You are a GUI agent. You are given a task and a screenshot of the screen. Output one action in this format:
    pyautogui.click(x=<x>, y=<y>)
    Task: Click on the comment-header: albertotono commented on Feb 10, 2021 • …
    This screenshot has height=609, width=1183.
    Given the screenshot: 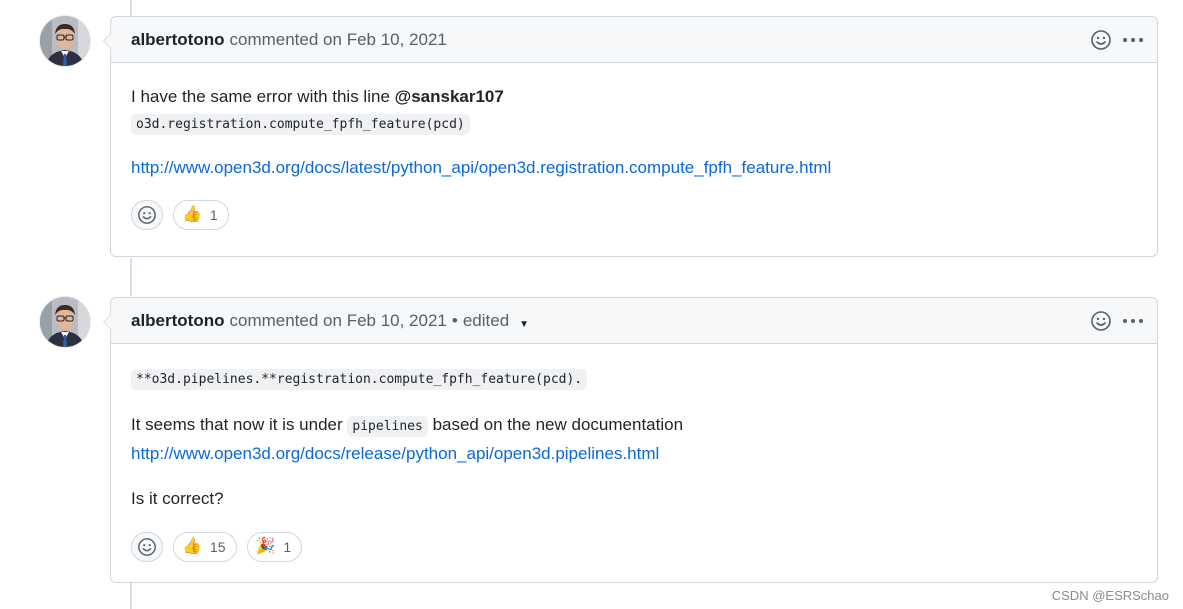 What is the action you would take?
    pyautogui.click(x=634, y=321)
    